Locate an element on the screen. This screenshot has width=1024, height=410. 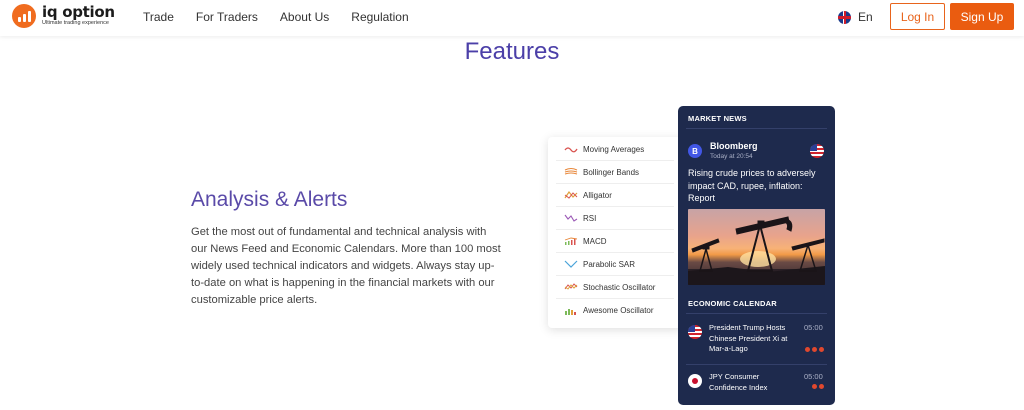
bollinger-bands-icon is located at coordinates (571, 171).